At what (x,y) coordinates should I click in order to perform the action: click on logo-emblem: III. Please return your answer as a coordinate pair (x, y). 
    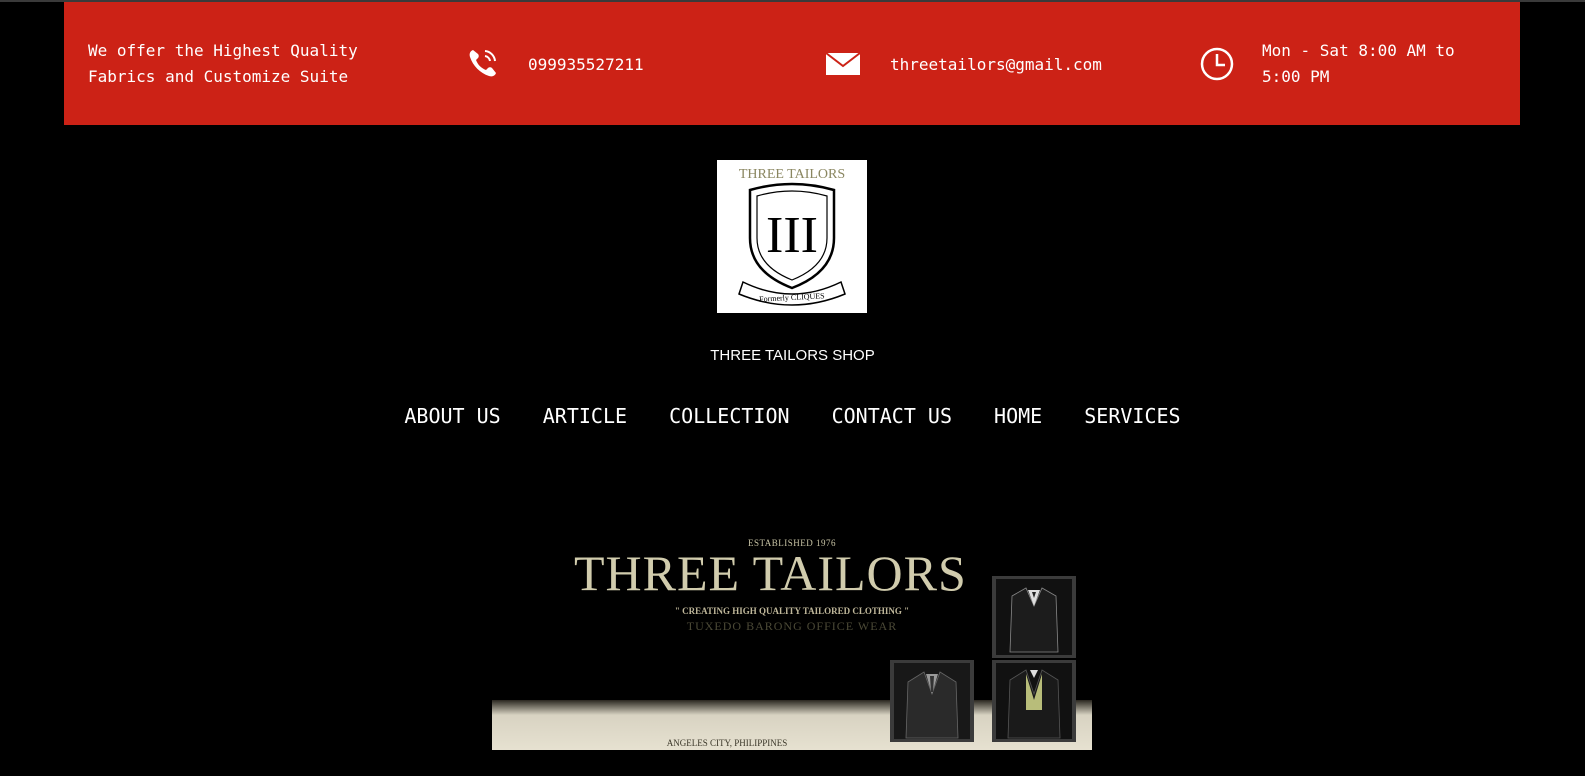
    Looking at the image, I should click on (792, 235).